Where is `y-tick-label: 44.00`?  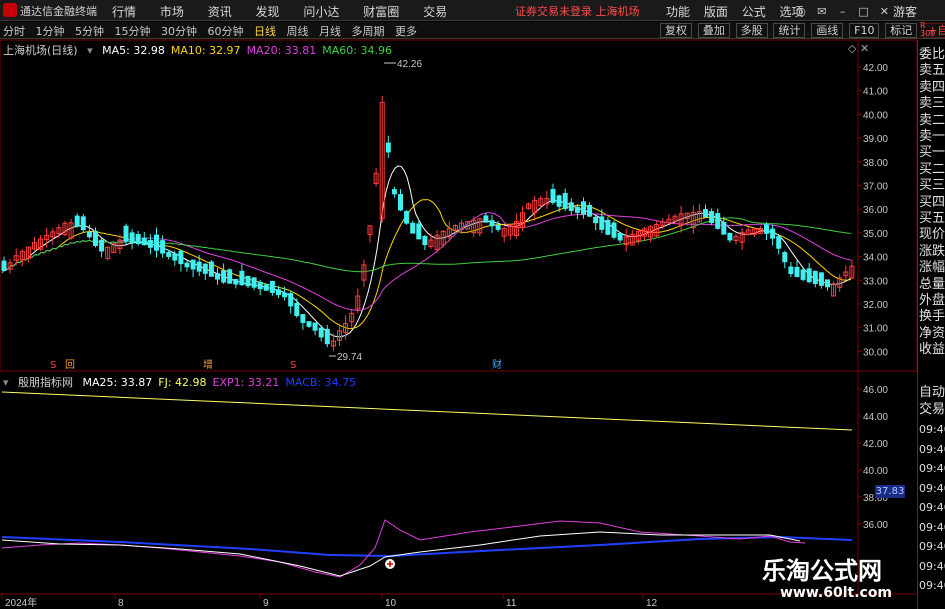 y-tick-label: 44.00 is located at coordinates (875, 417).